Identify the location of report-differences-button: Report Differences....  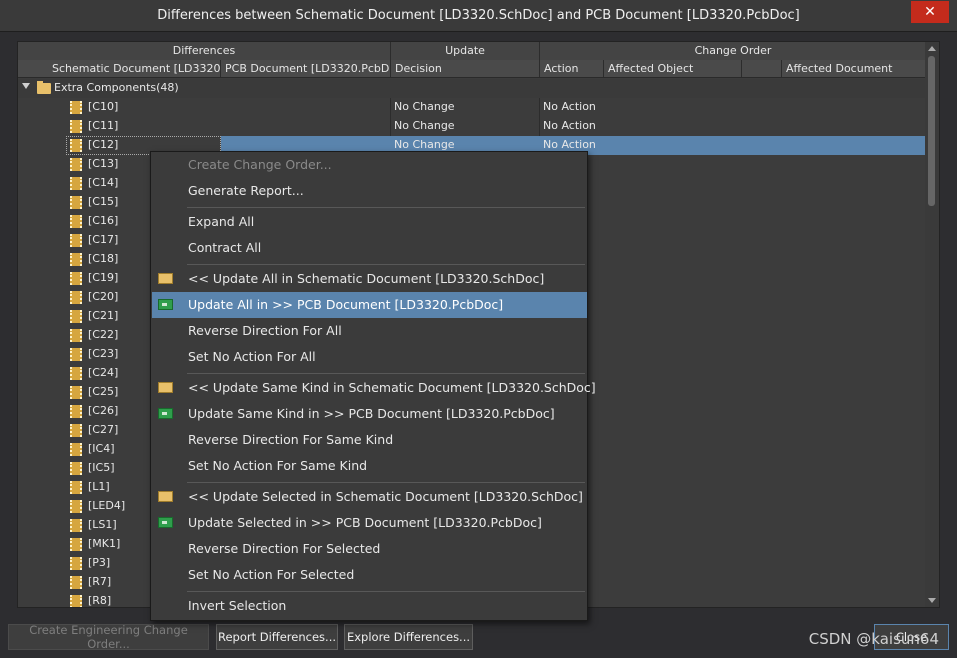
(277, 637).